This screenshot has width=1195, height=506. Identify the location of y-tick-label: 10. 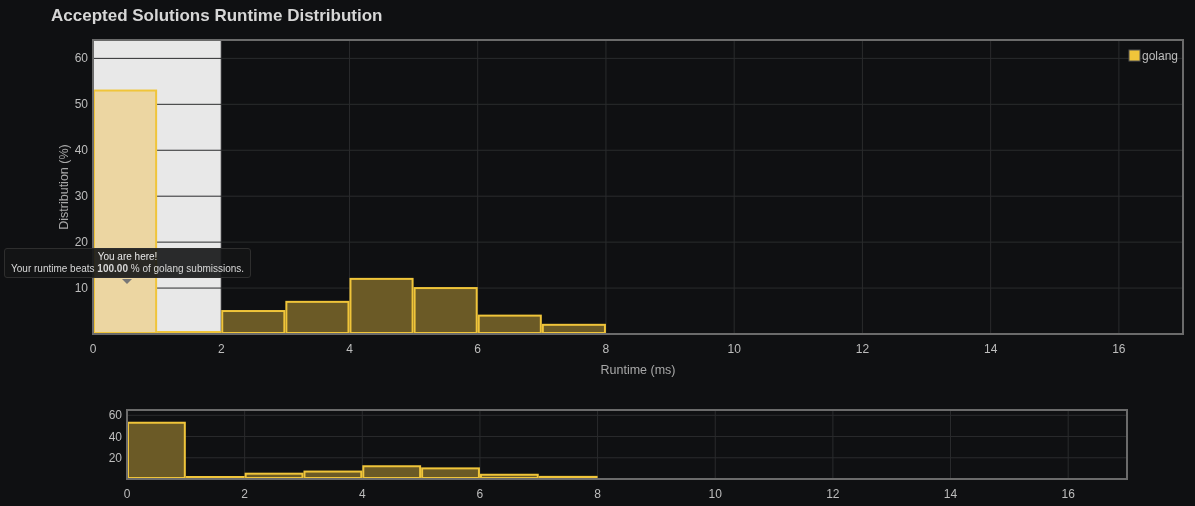
(81, 288).